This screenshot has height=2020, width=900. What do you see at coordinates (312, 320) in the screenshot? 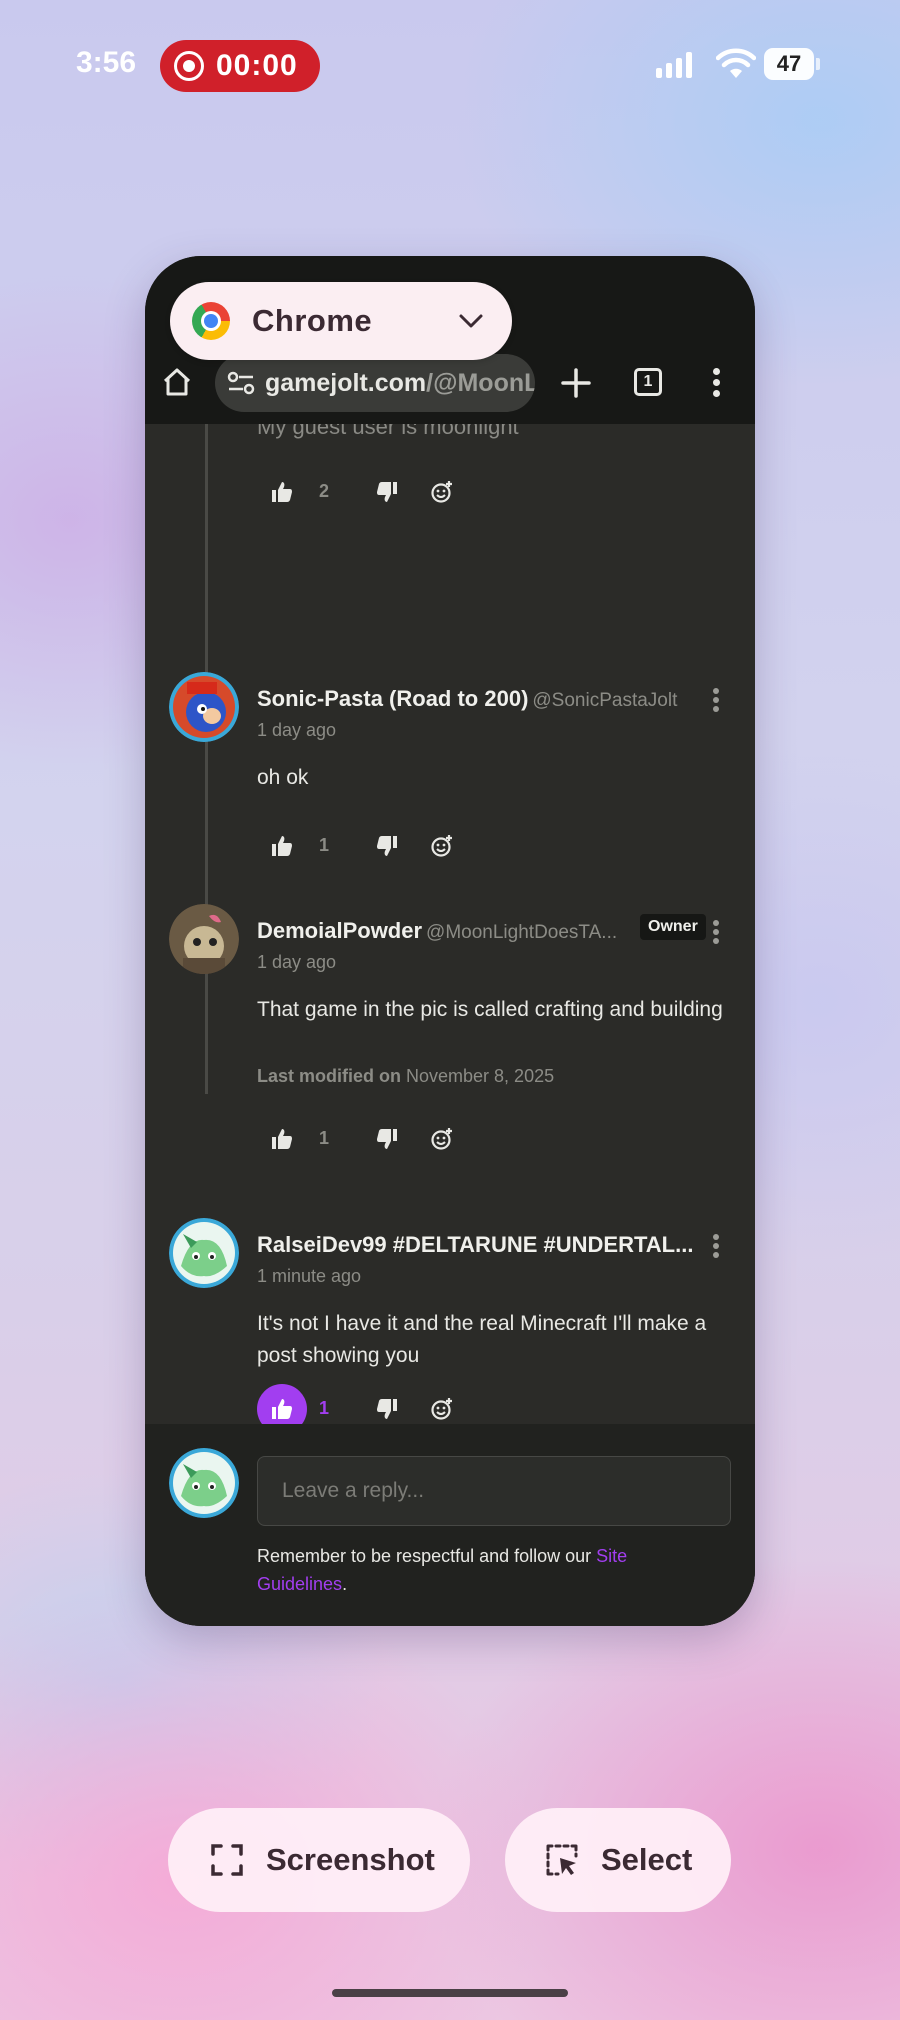
I see `app-name: Chrome` at bounding box center [312, 320].